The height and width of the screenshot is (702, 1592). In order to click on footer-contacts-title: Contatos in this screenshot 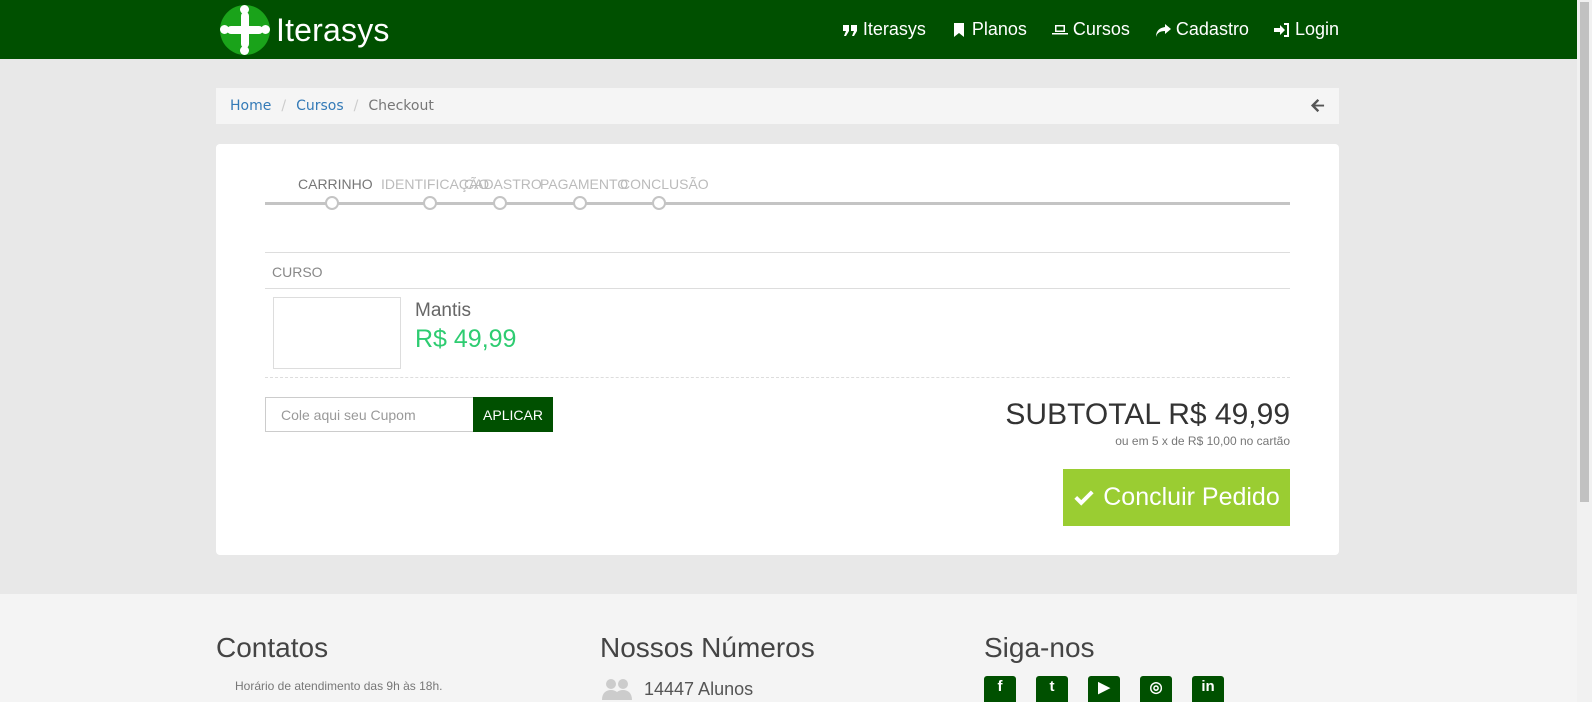, I will do `click(272, 647)`.